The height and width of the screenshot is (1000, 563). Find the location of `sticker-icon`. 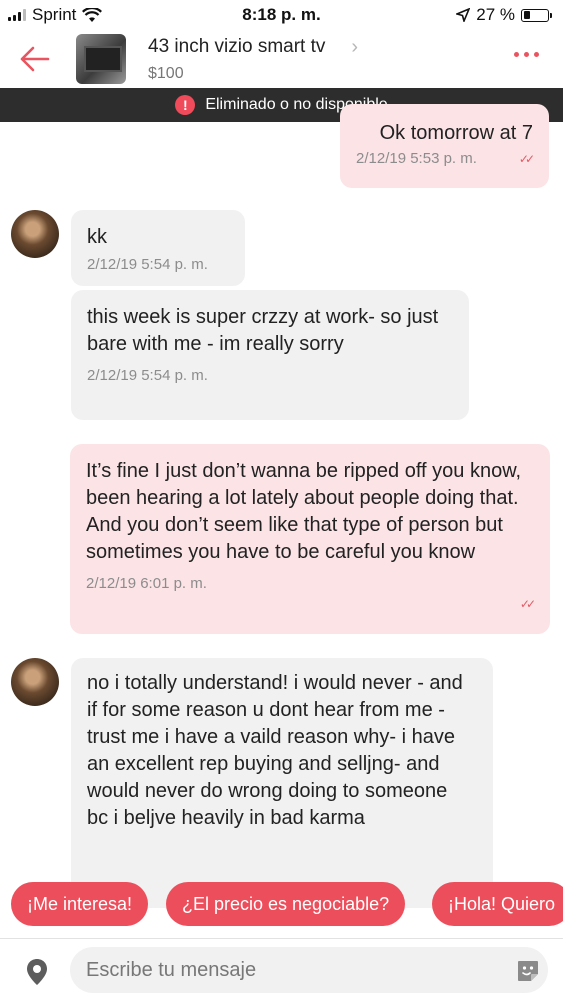

sticker-icon is located at coordinates (528, 973).